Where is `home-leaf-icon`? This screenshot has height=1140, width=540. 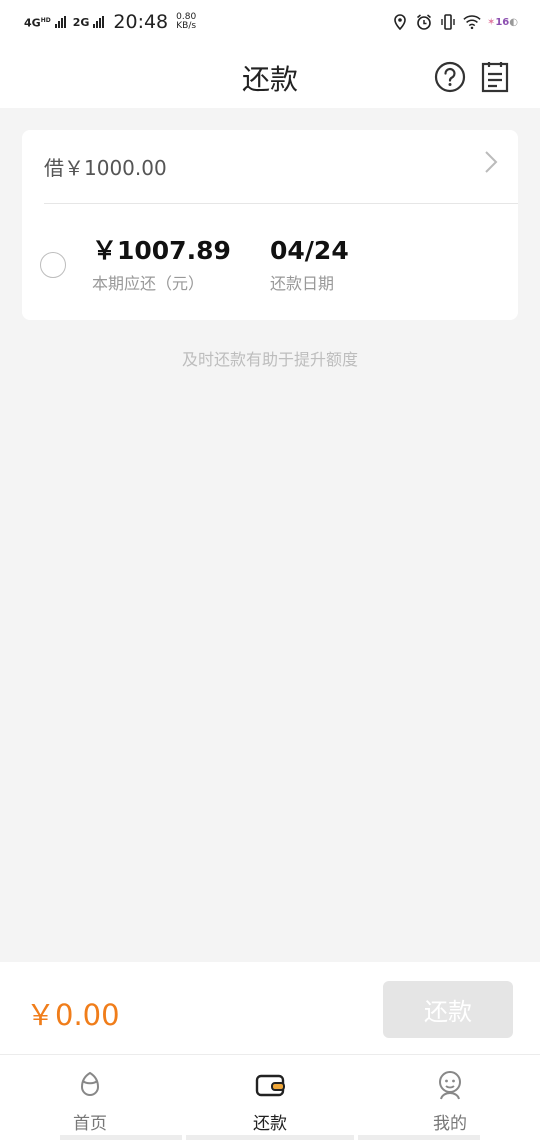
home-leaf-icon is located at coordinates (90, 1083).